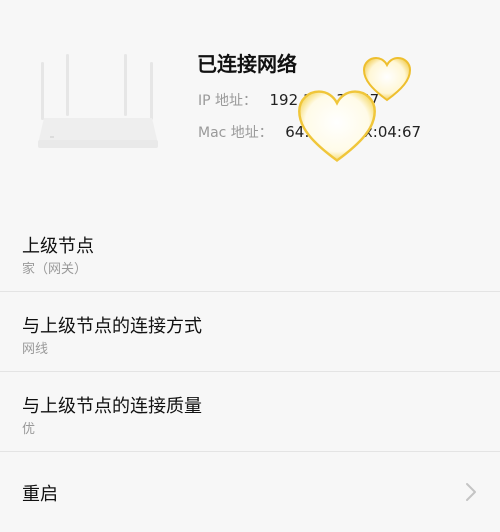 The height and width of the screenshot is (532, 500). I want to click on list-item-subtitle: 优, so click(29, 429).